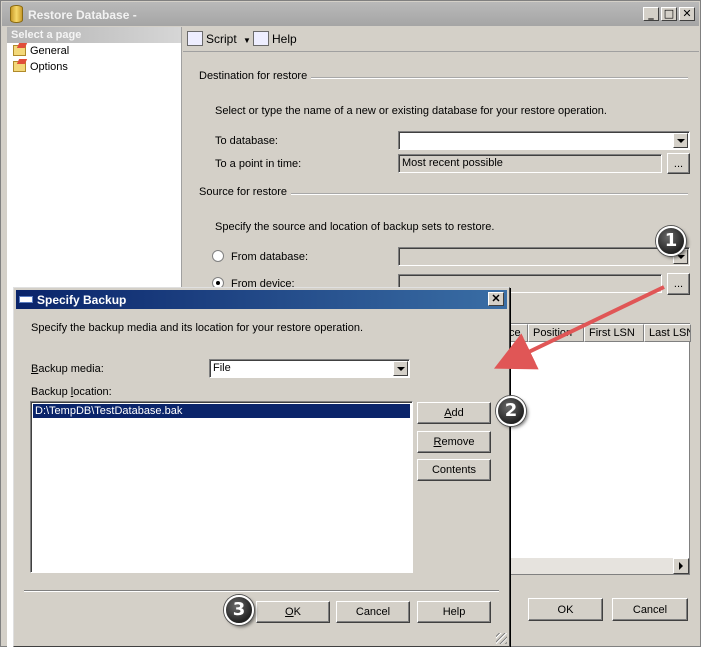 The height and width of the screenshot is (647, 701). I want to click on sidebar-item-options: Options, so click(94, 67).